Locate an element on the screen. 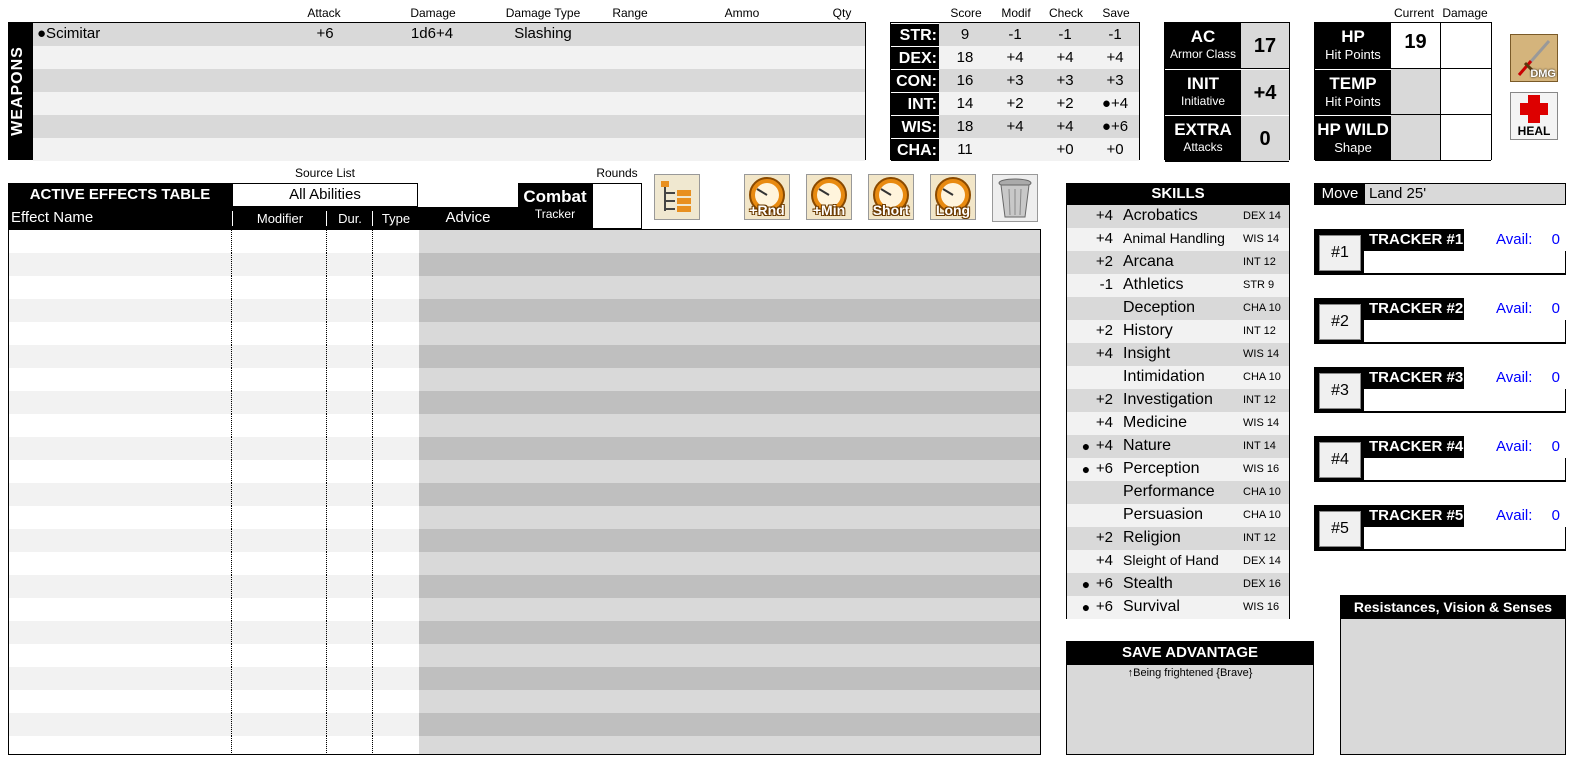 This screenshot has height=760, width=1574. weapon-damage-type-cell: Slashing is located at coordinates (543, 34).